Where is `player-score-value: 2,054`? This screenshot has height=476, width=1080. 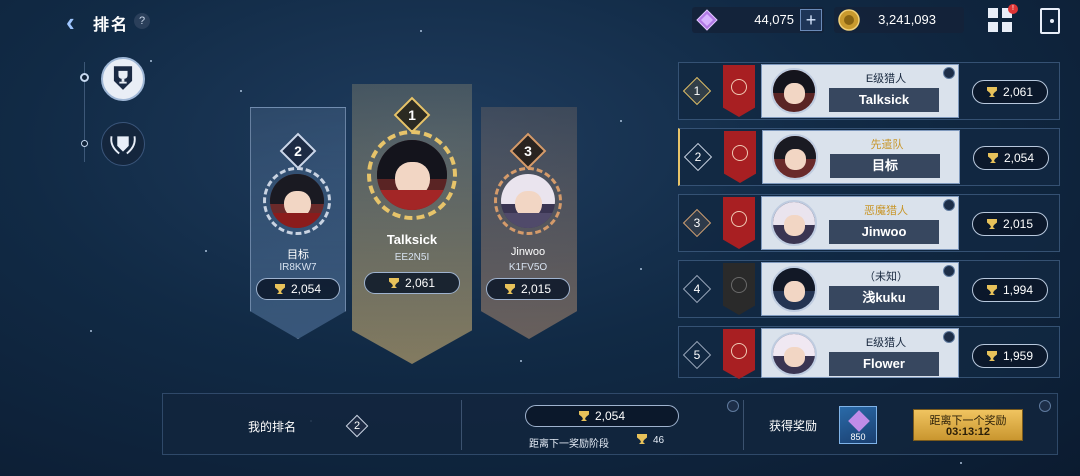
player-score-value: 2,054 is located at coordinates (1019, 158).